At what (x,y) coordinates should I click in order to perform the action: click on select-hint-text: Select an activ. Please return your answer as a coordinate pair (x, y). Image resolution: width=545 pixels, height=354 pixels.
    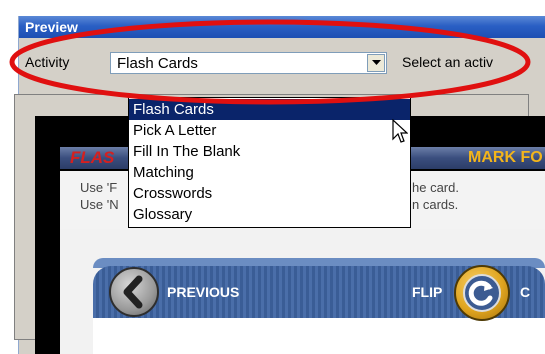
    Looking at the image, I should click on (448, 62).